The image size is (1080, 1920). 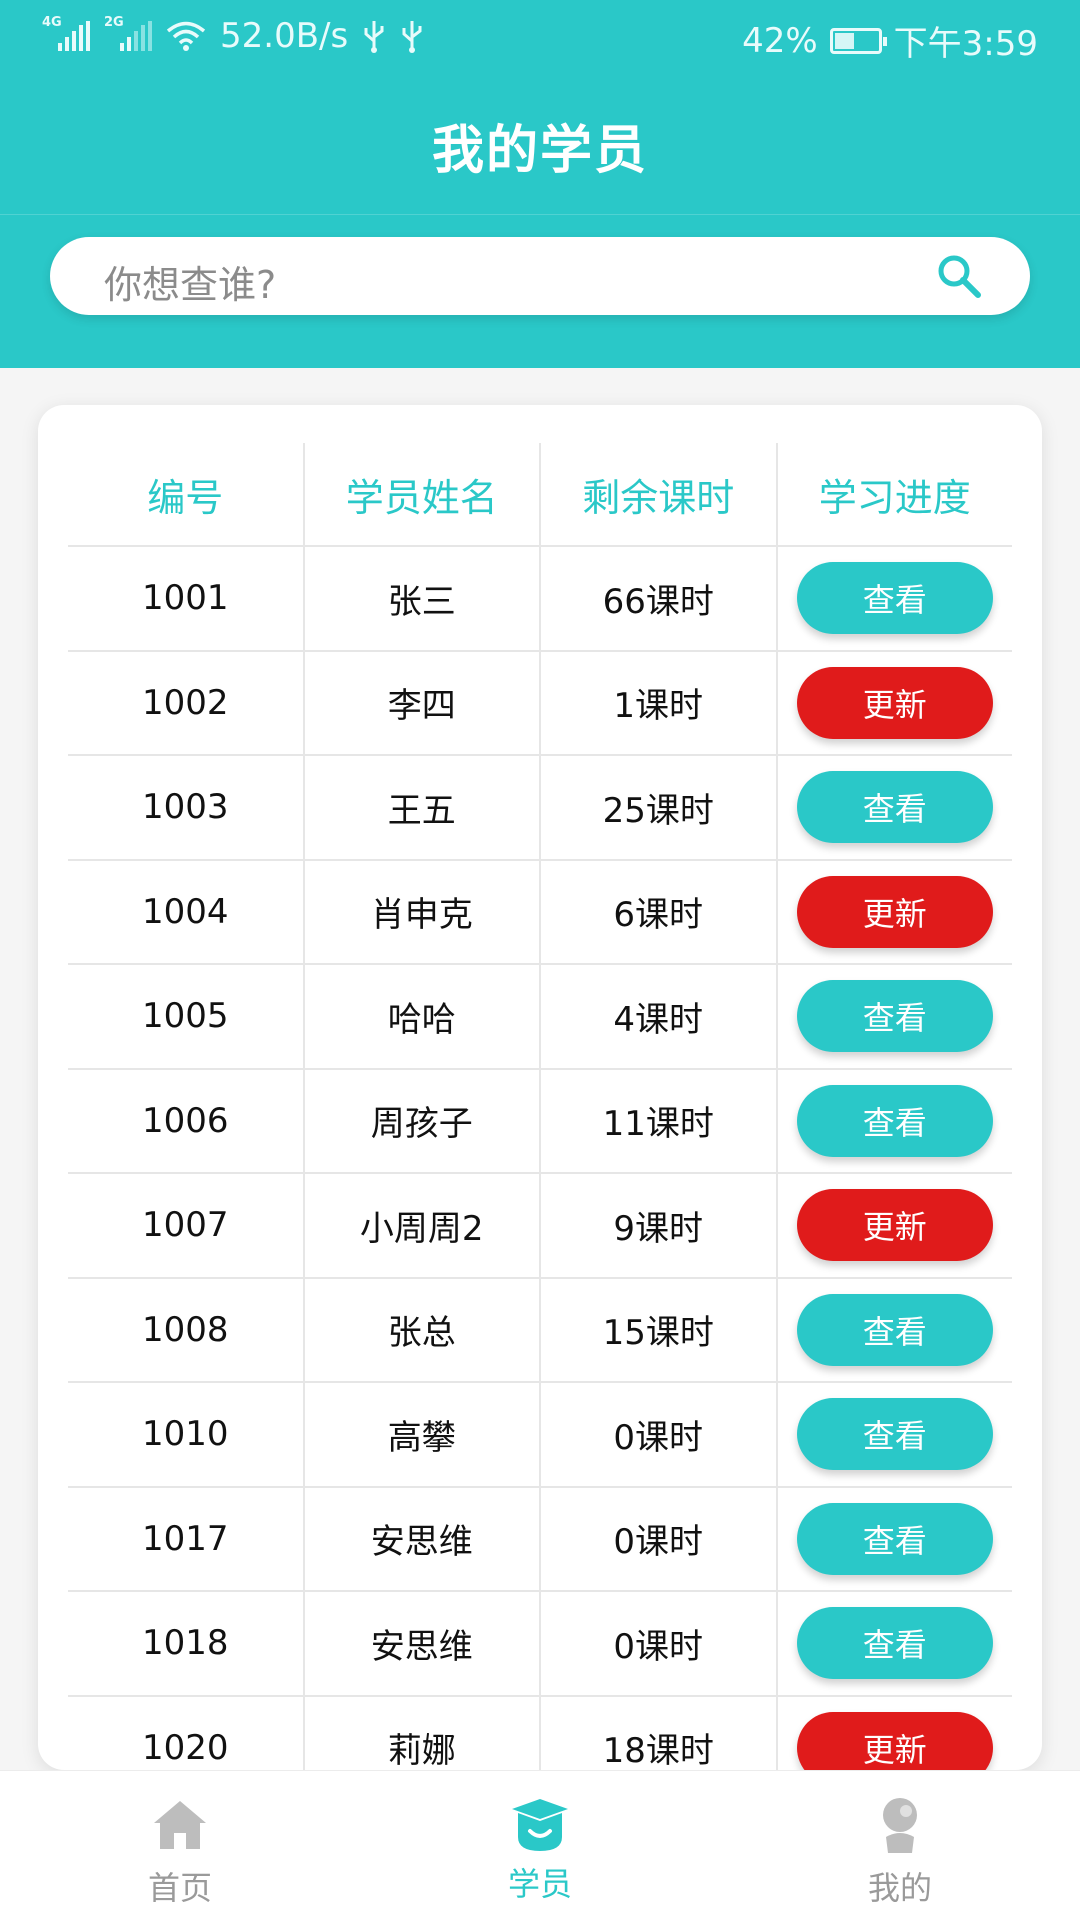 I want to click on column-header-name: 学员姓名, so click(x=423, y=494).